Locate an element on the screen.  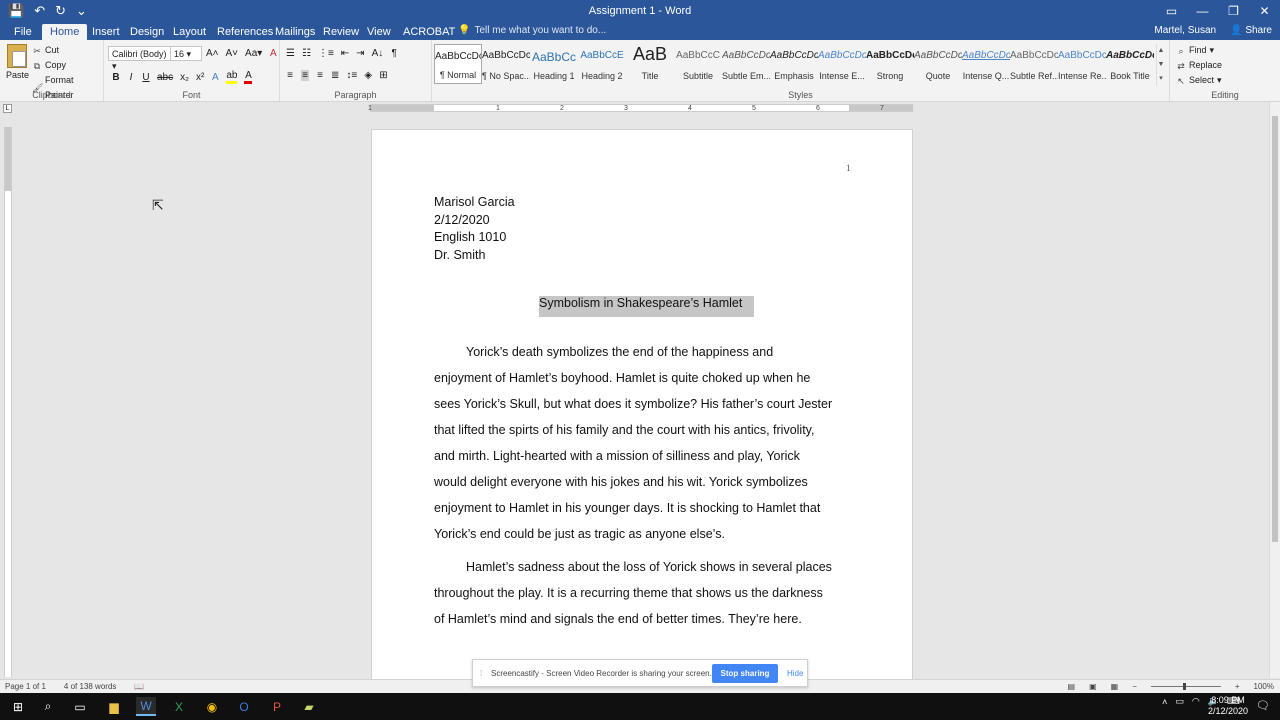
scroll-down-icon: ▼ is located at coordinates (1161, 65).